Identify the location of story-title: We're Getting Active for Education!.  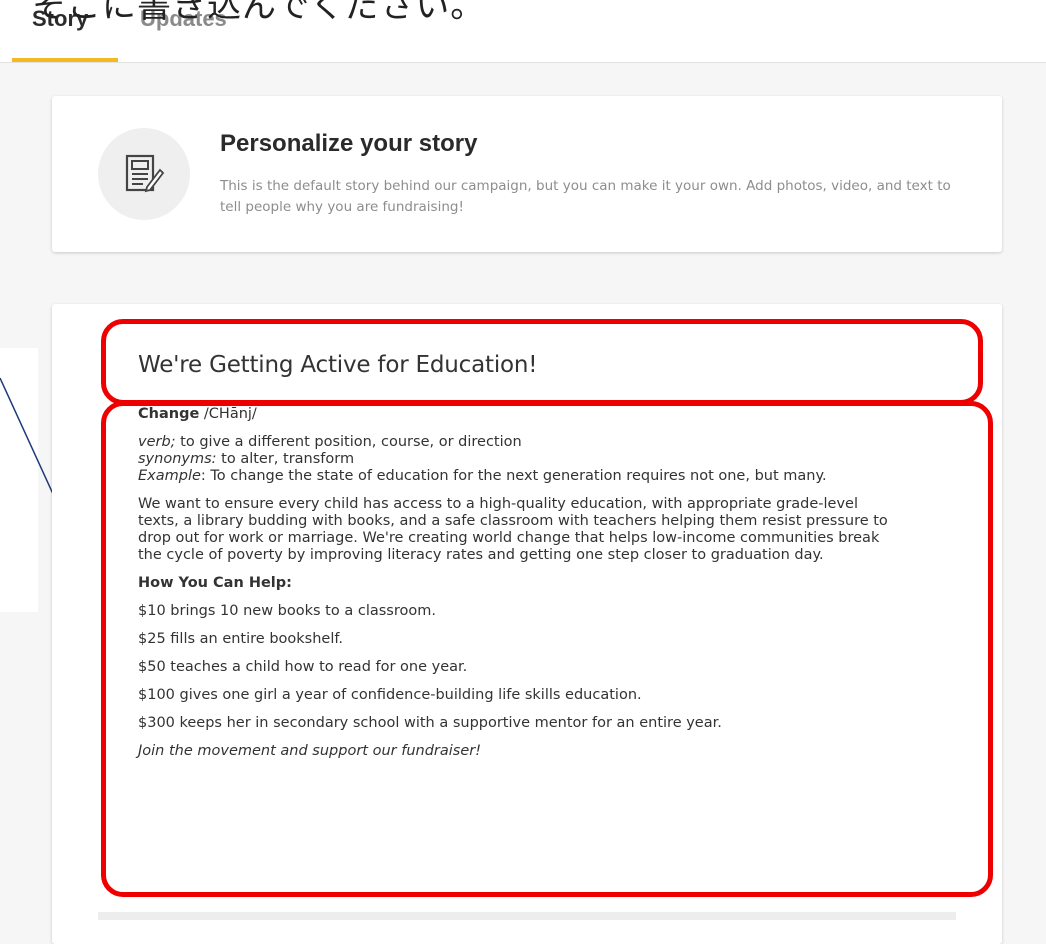
(337, 365).